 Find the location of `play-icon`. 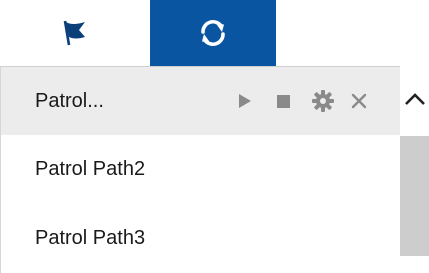

play-icon is located at coordinates (245, 101).